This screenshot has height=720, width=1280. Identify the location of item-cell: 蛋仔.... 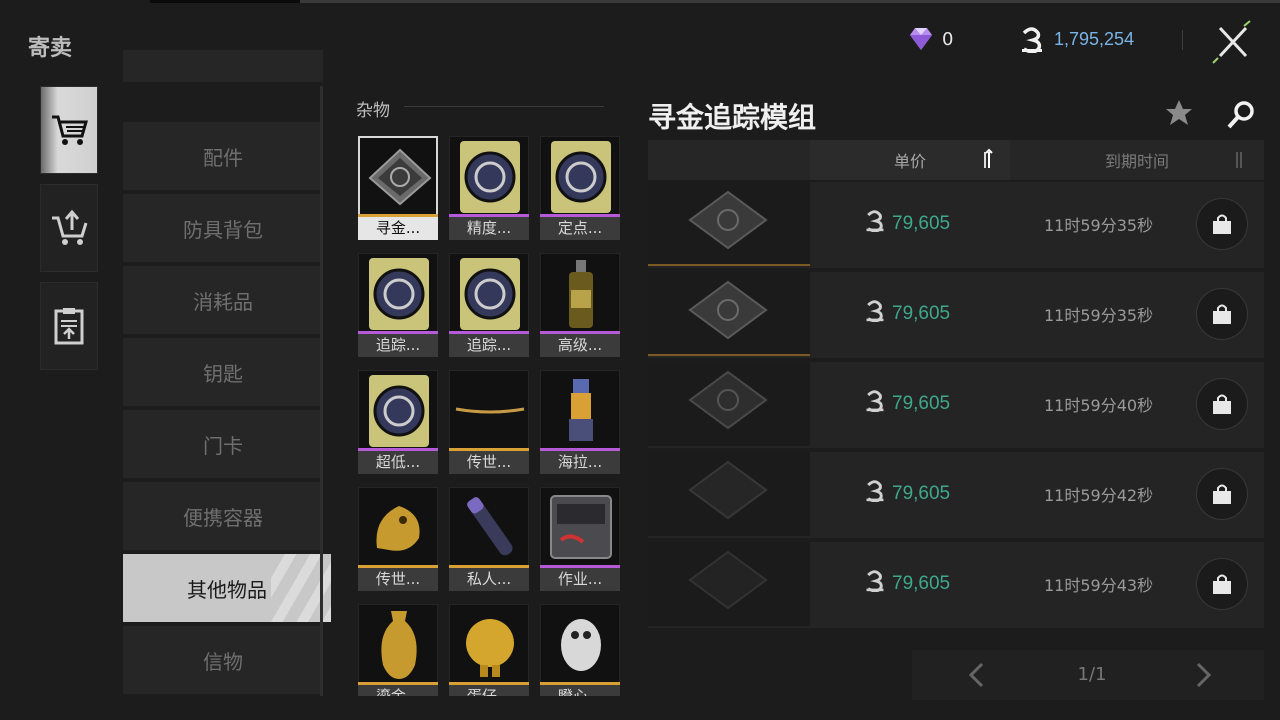
(489, 650).